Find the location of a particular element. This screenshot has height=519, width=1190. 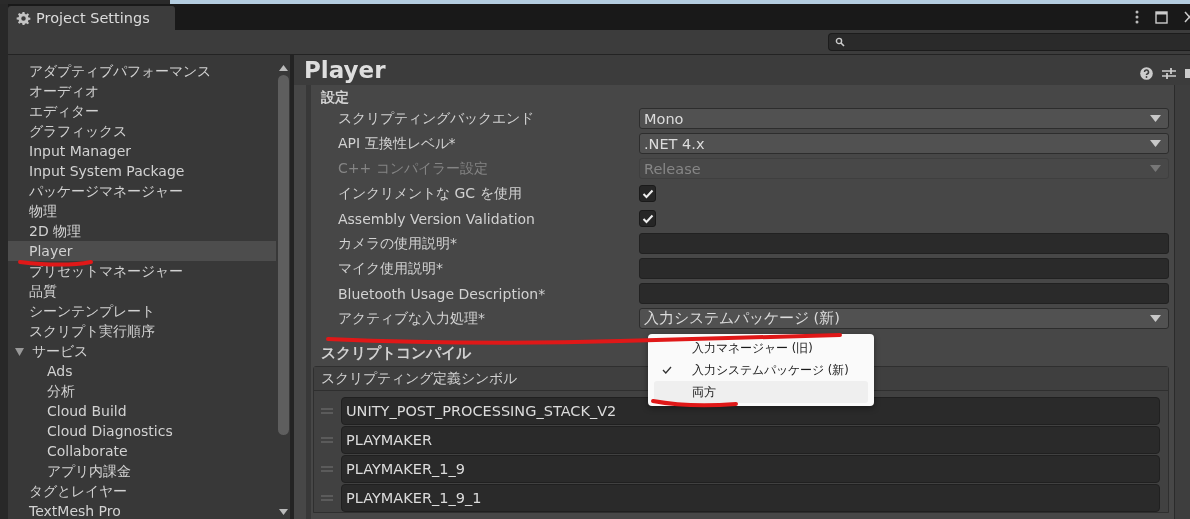

sidebar-item: スクリプト実行順序 is located at coordinates (142, 331).